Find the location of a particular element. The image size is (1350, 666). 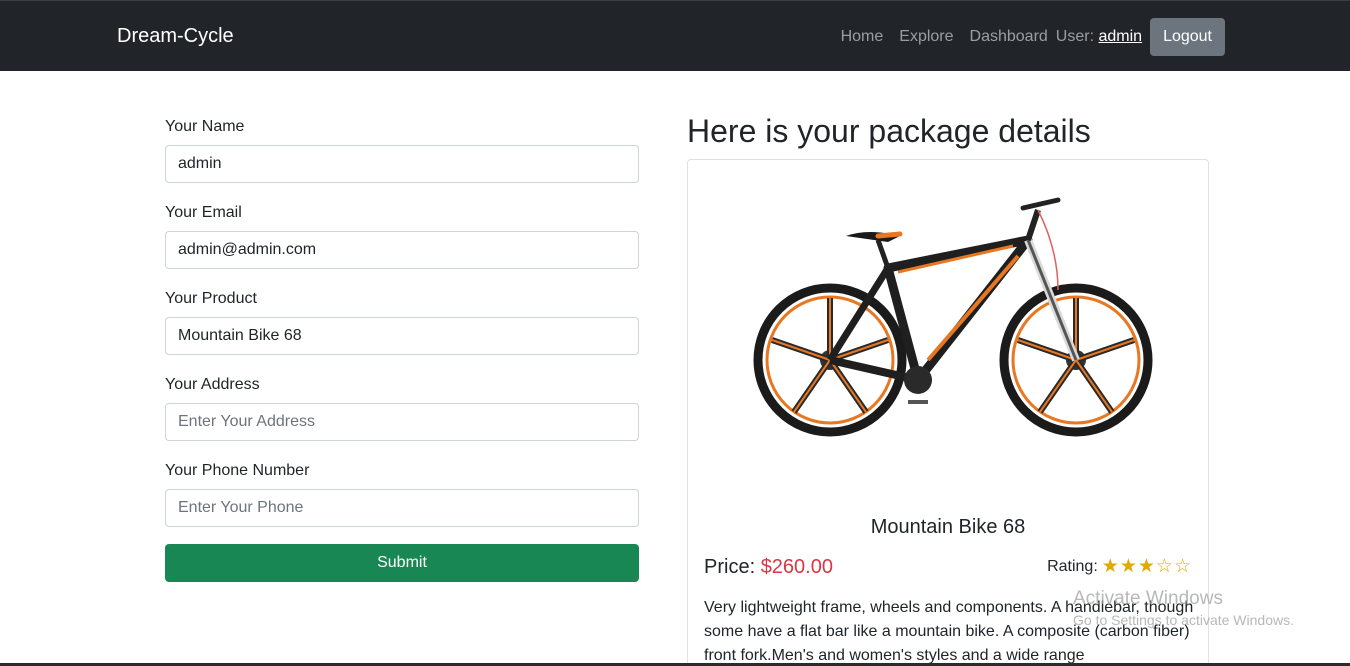

phone-field-group: Your Phone Number is located at coordinates (402, 493).